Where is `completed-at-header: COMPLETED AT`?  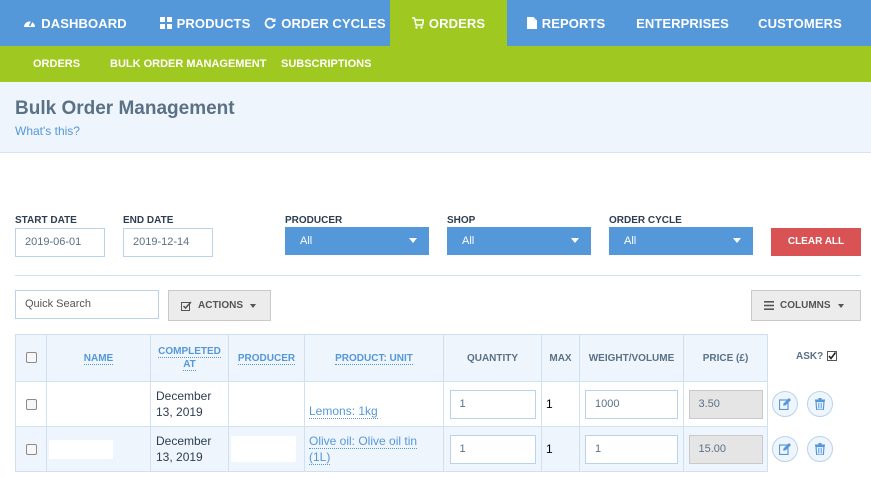
completed-at-header: COMPLETED AT is located at coordinates (189, 358).